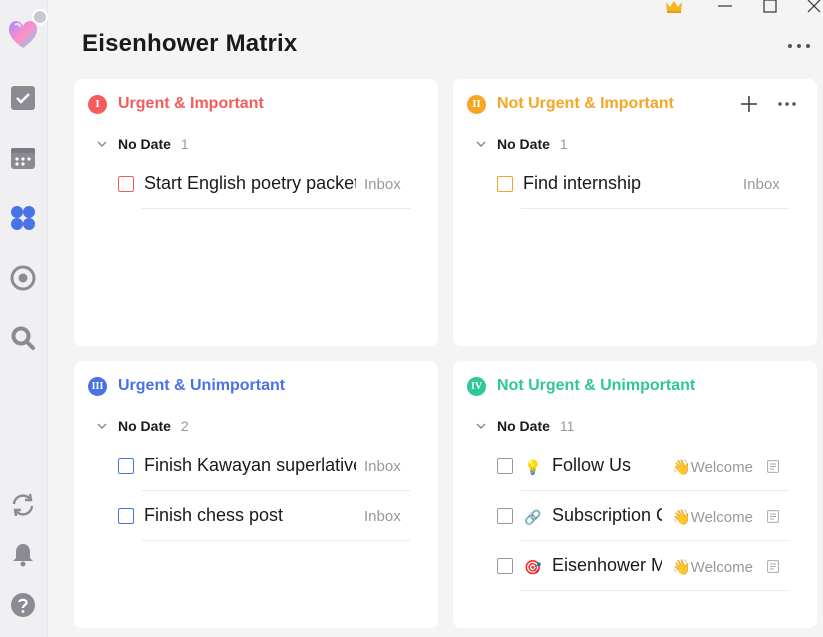 Image resolution: width=823 pixels, height=637 pixels. What do you see at coordinates (184, 426) in the screenshot?
I see `group-count: 2` at bounding box center [184, 426].